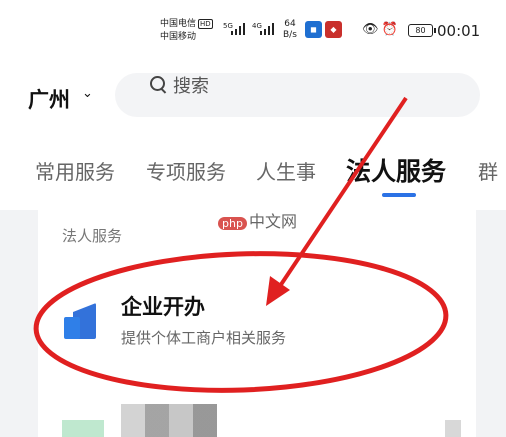  I want to click on battery-icon: 80, so click(422, 30).